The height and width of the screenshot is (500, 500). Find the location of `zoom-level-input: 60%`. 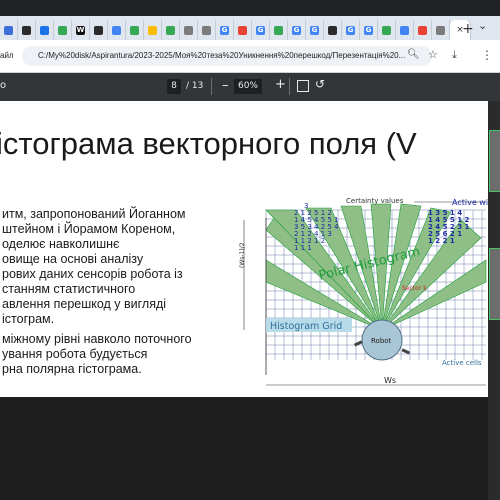

zoom-level-input: 60% is located at coordinates (248, 86).